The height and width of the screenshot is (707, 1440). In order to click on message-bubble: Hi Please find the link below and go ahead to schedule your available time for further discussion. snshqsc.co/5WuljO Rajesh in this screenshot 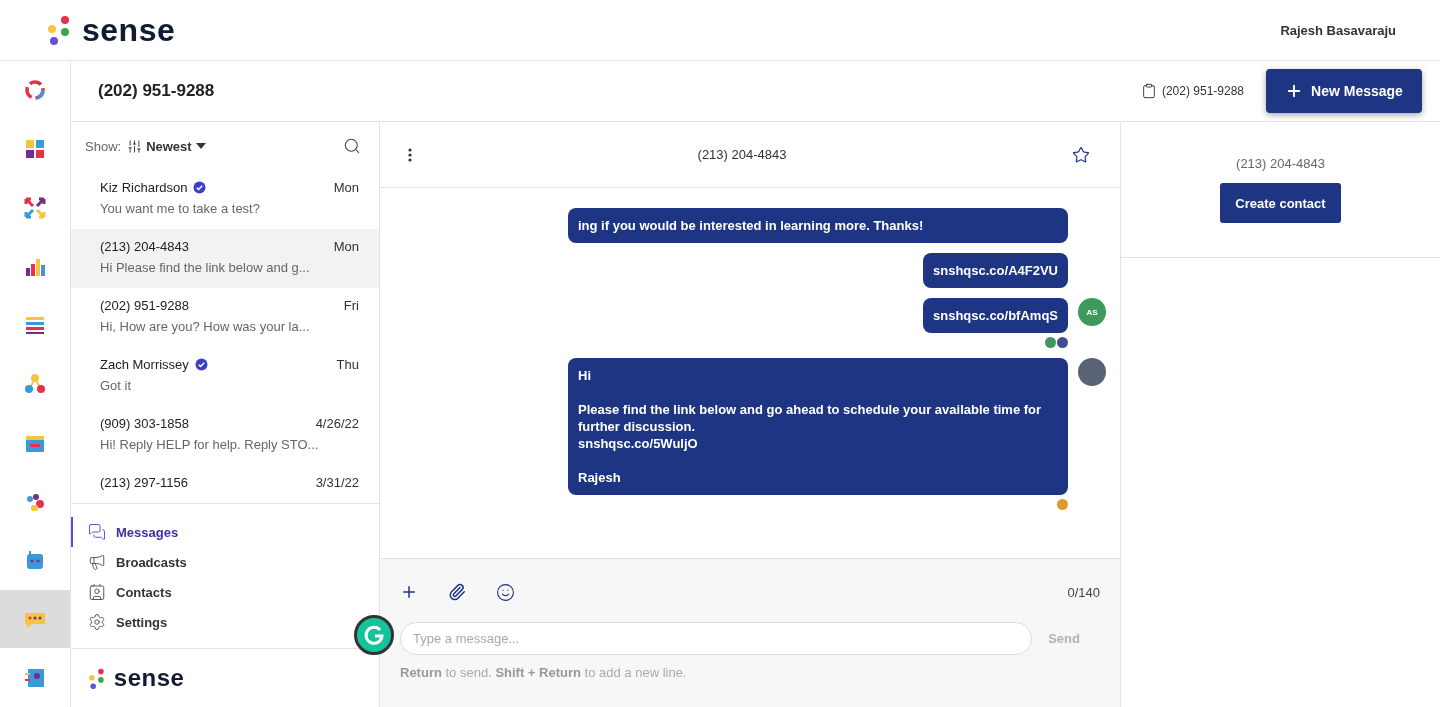, I will do `click(818, 426)`.